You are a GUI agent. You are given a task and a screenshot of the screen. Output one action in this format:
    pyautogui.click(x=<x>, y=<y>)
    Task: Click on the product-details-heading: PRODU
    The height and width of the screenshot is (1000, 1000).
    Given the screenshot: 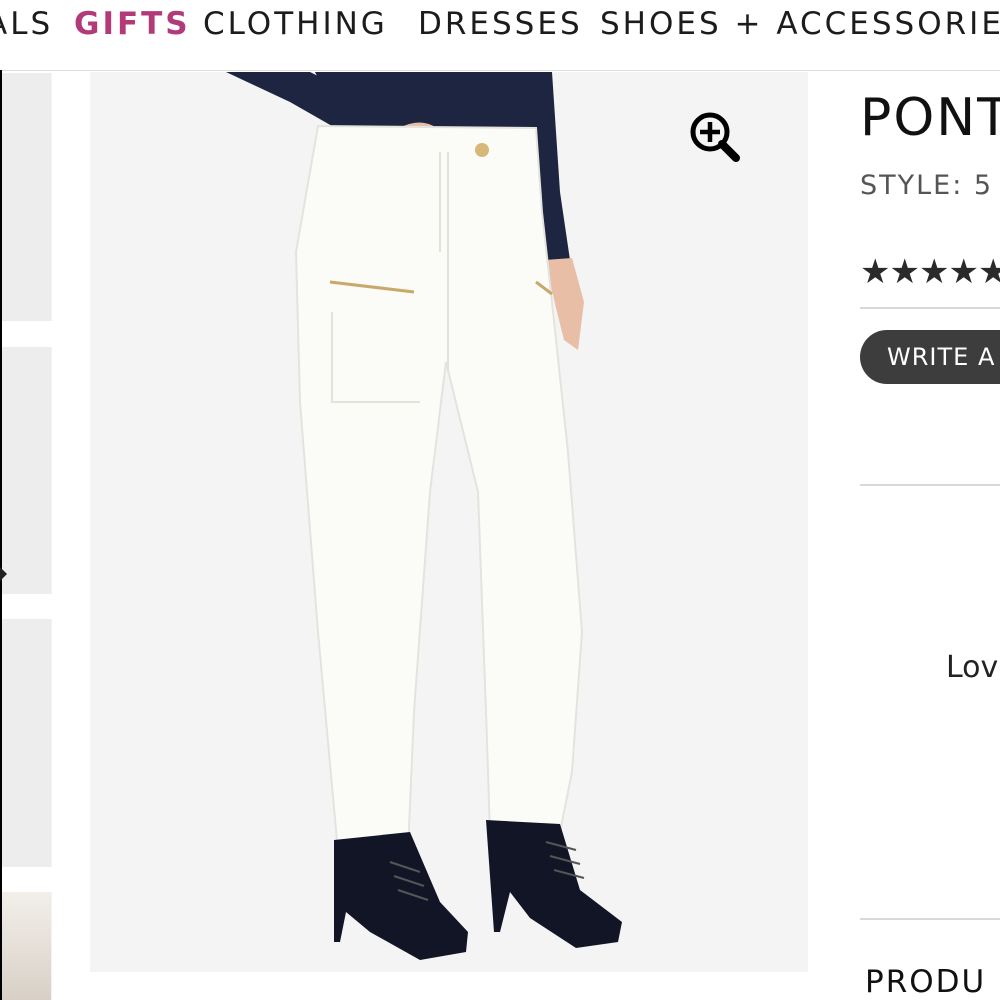 What is the action you would take?
    pyautogui.click(x=925, y=982)
    